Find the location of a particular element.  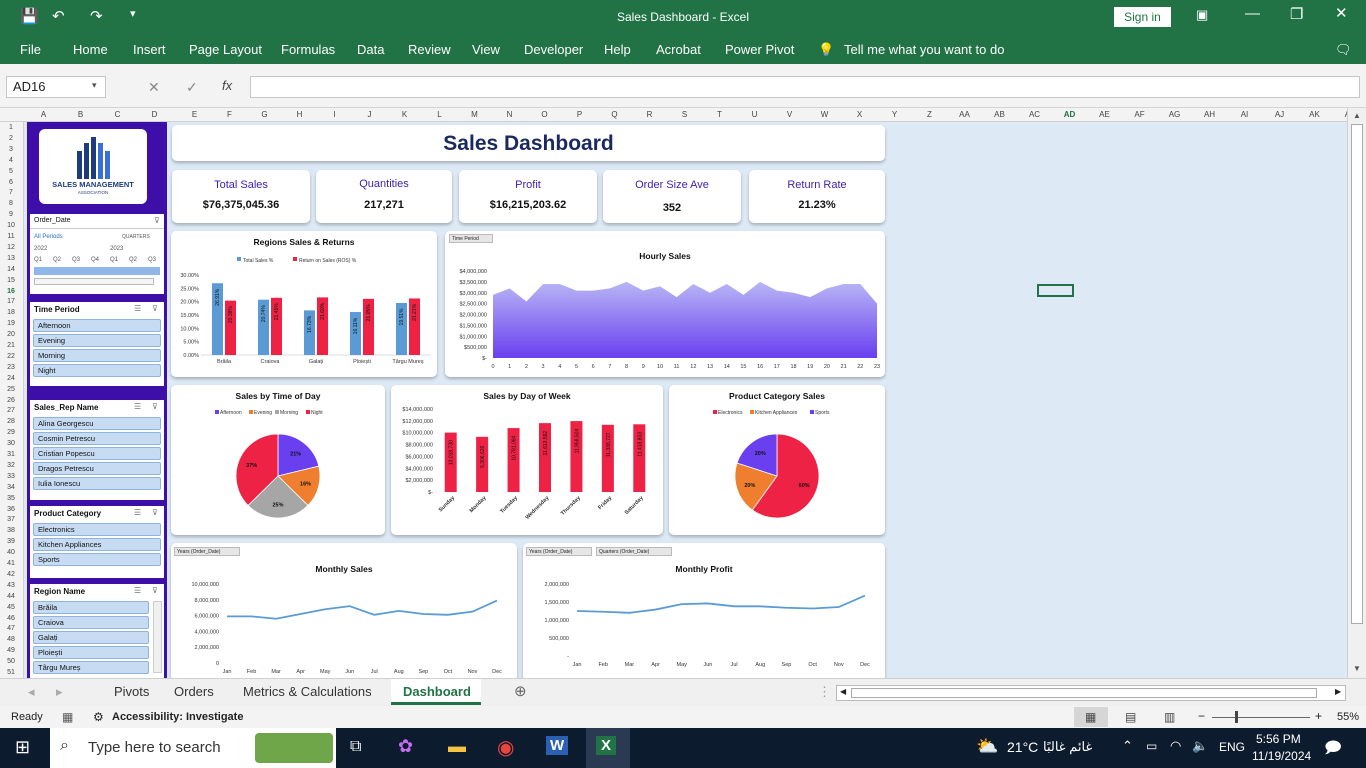

wifi-icon: ◠ is located at coordinates (1175, 746).